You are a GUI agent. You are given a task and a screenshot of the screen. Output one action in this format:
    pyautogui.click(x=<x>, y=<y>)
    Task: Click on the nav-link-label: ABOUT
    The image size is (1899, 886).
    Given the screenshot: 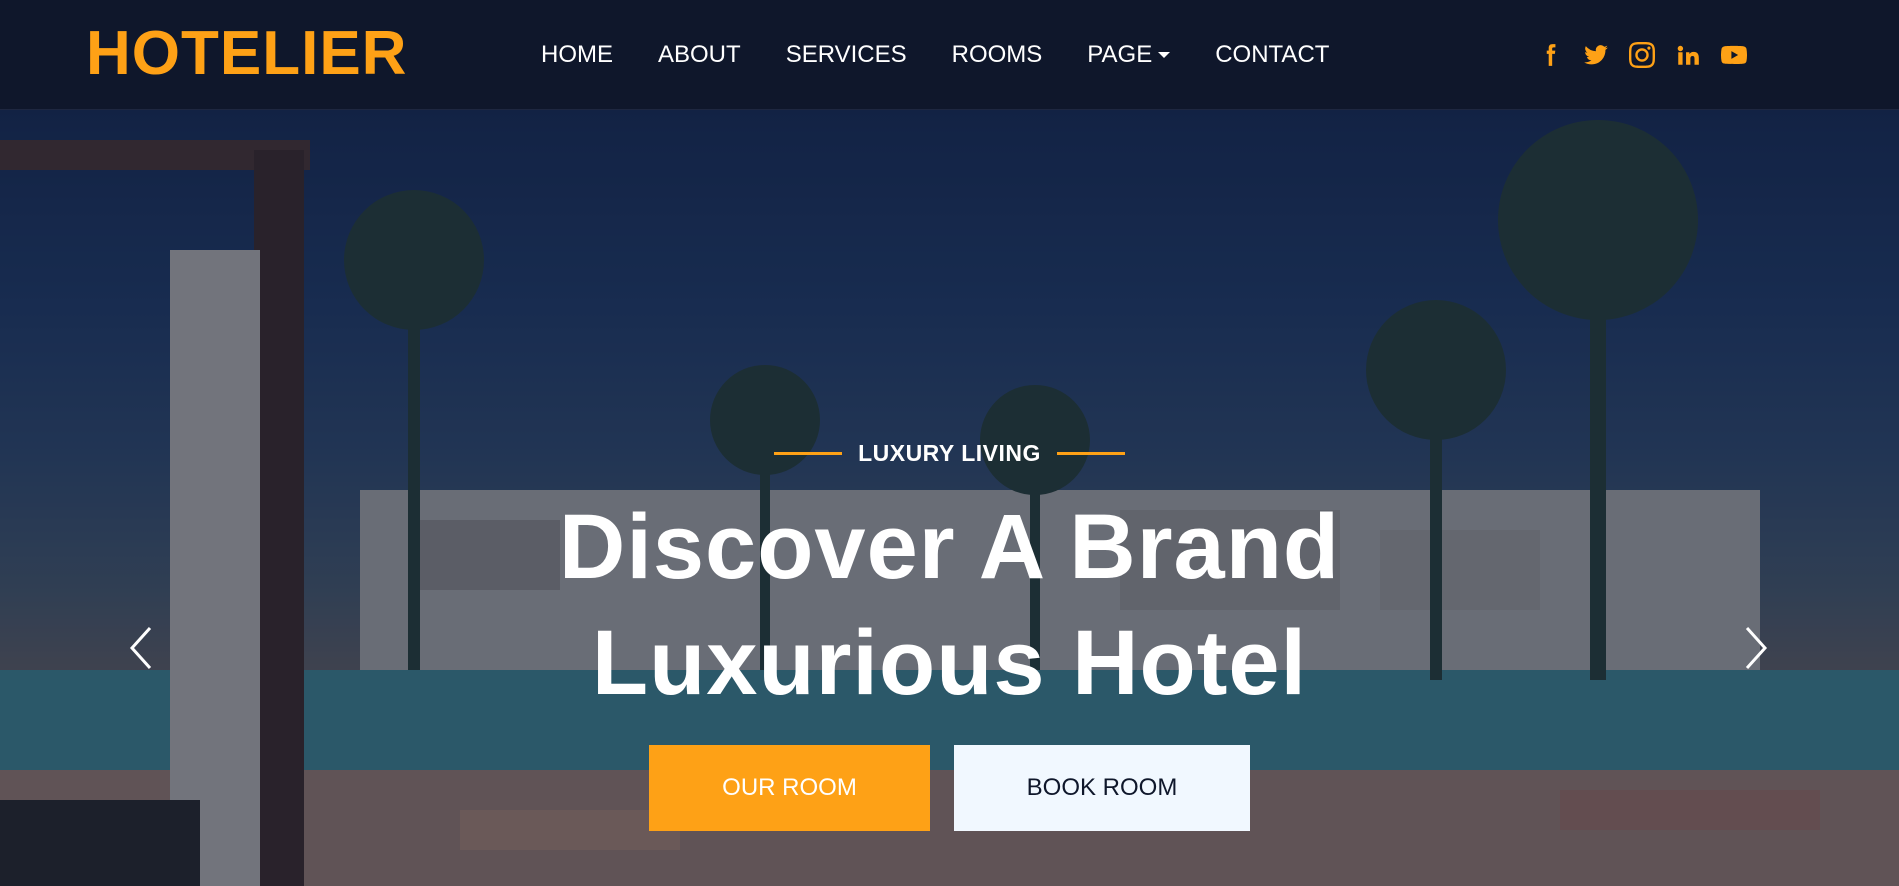 What is the action you would take?
    pyautogui.click(x=699, y=54)
    